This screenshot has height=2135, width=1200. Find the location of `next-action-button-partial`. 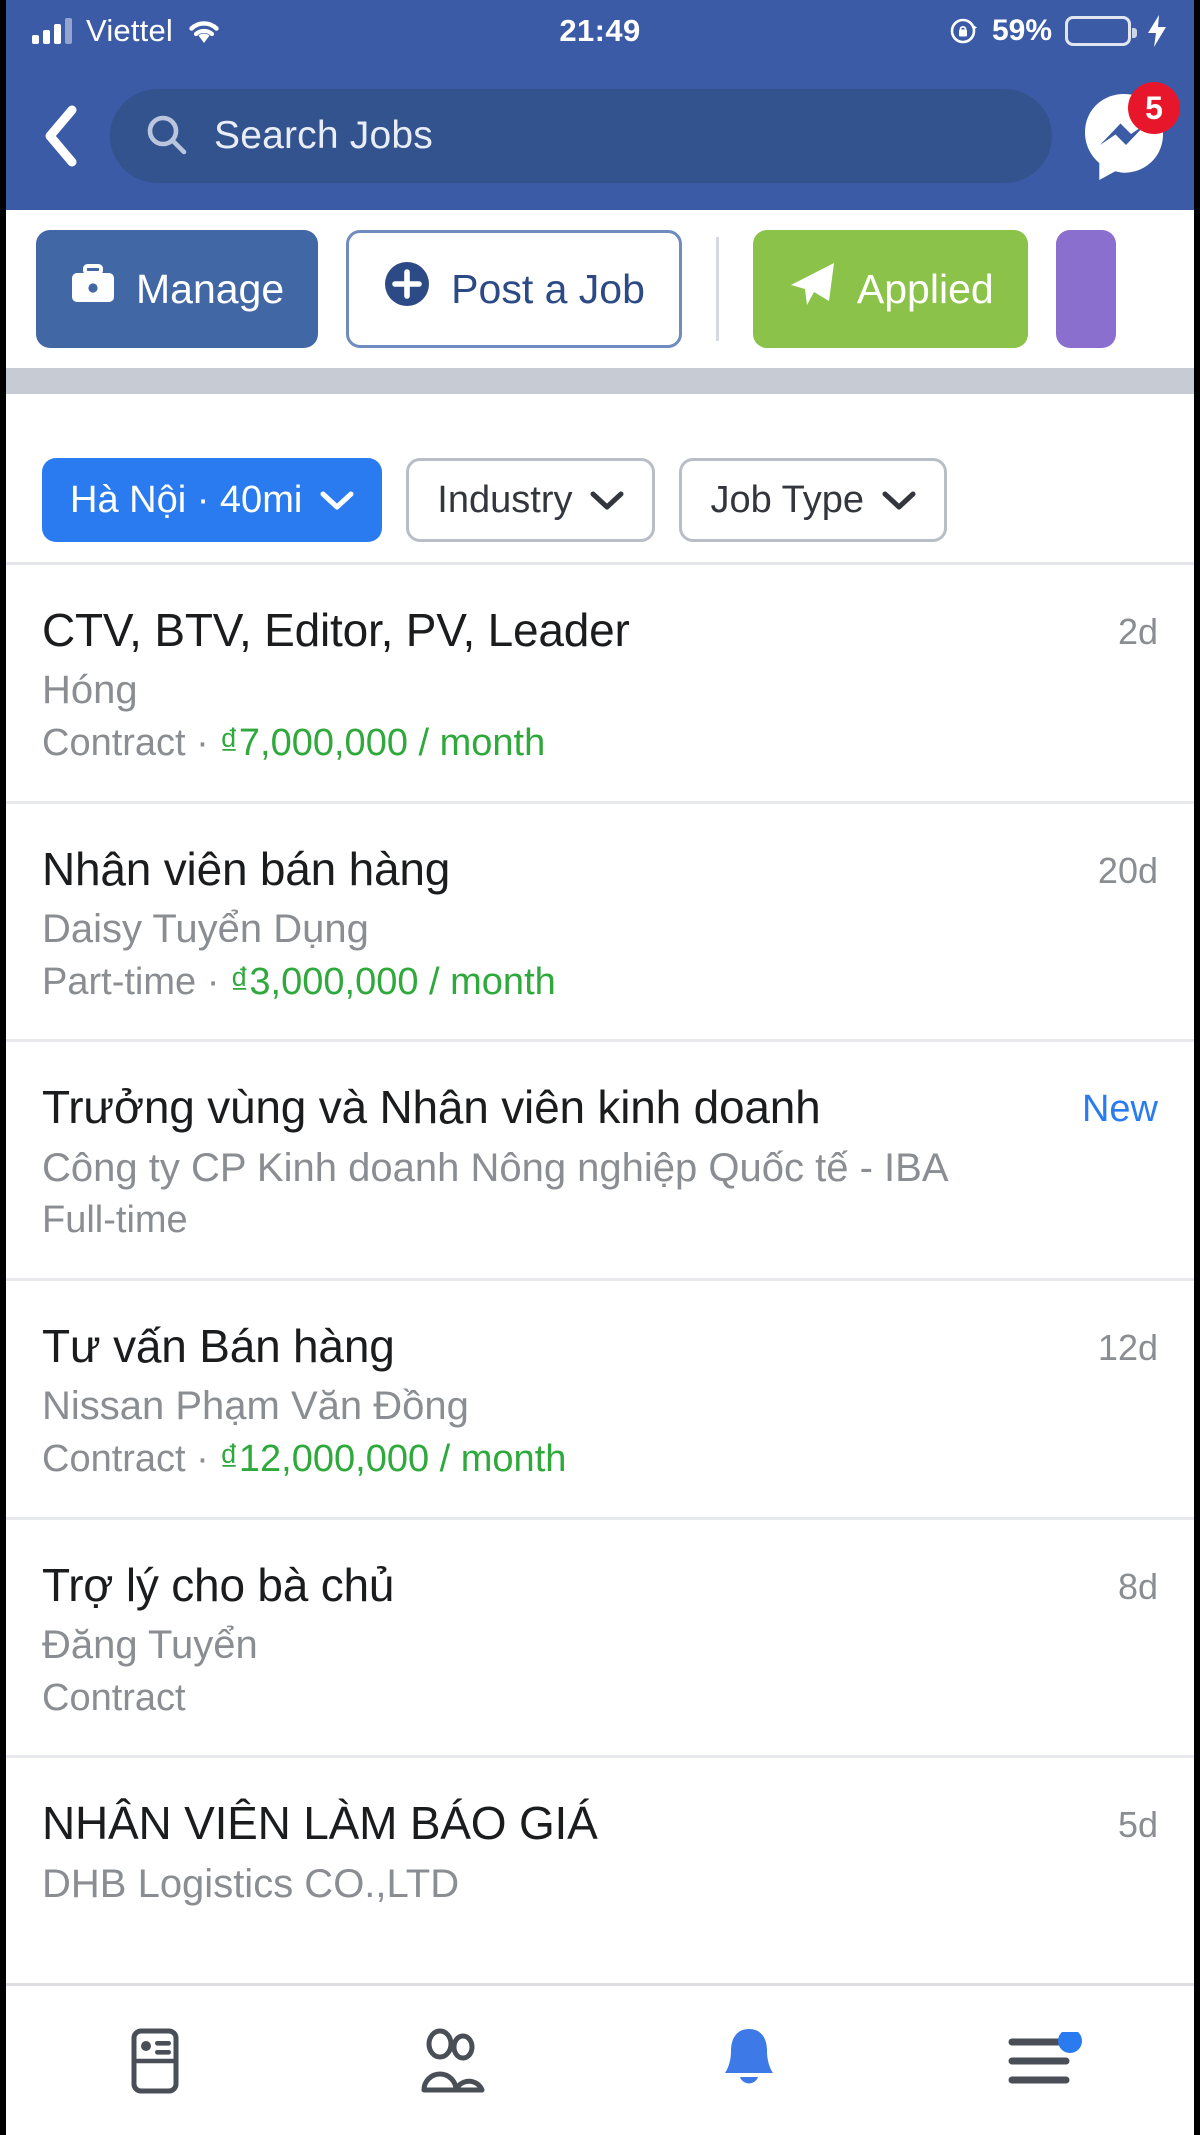

next-action-button-partial is located at coordinates (1085, 289).